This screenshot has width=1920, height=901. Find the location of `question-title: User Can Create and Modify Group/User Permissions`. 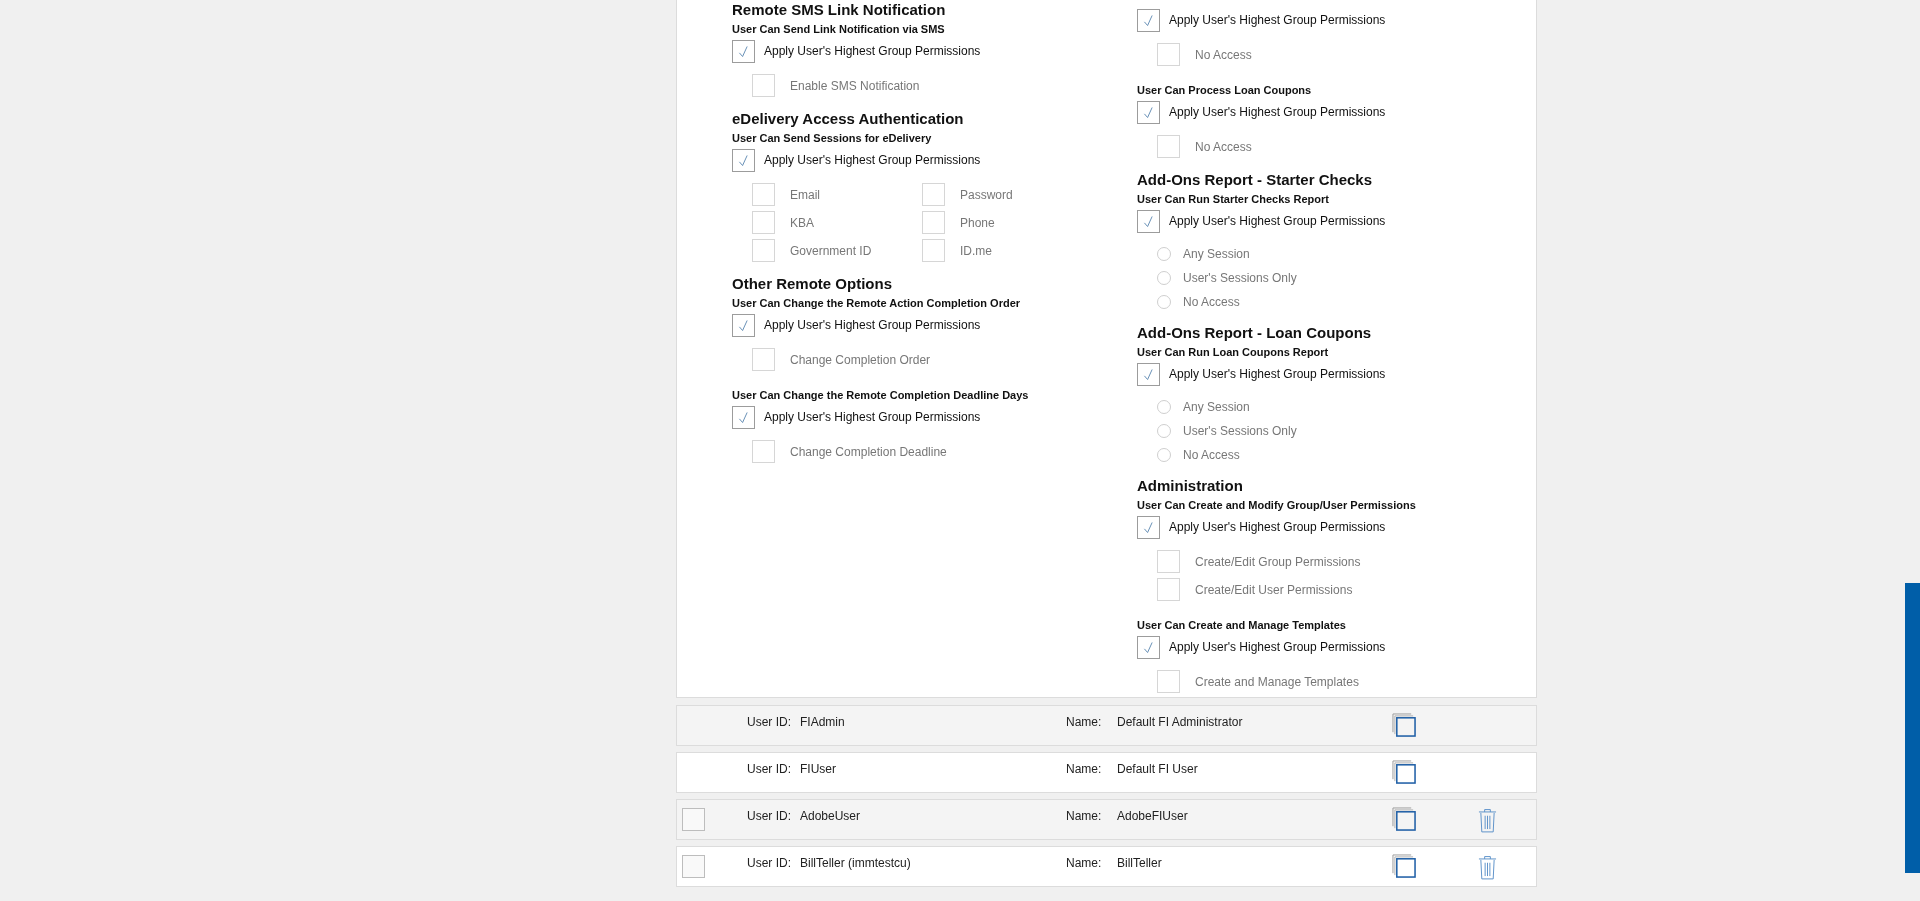

question-title: User Can Create and Modify Group/User Permissions is located at coordinates (1277, 505).